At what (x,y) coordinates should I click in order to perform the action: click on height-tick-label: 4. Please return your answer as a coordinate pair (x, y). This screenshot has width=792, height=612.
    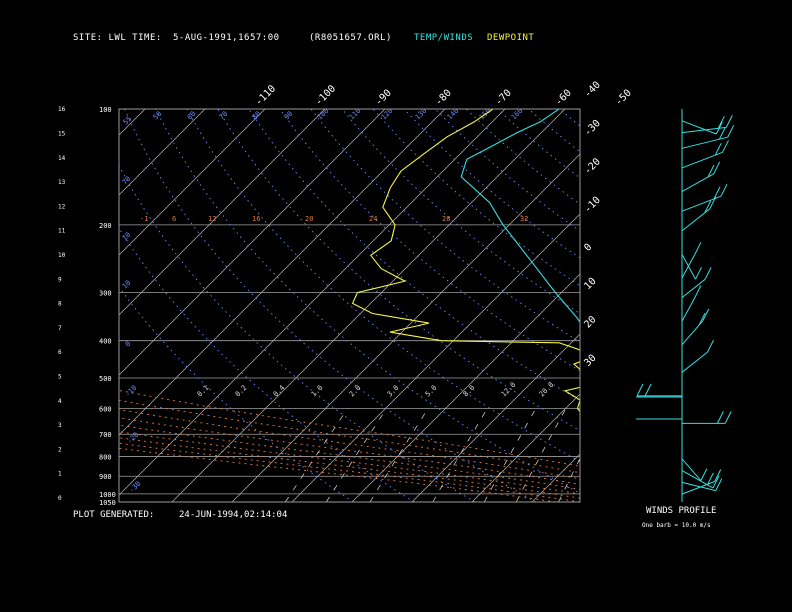
    Looking at the image, I should click on (60, 401).